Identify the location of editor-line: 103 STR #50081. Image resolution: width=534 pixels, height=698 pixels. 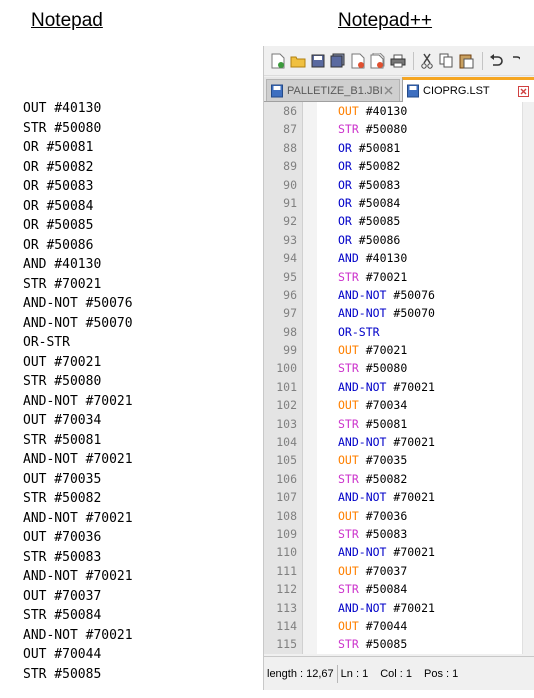
(399, 424).